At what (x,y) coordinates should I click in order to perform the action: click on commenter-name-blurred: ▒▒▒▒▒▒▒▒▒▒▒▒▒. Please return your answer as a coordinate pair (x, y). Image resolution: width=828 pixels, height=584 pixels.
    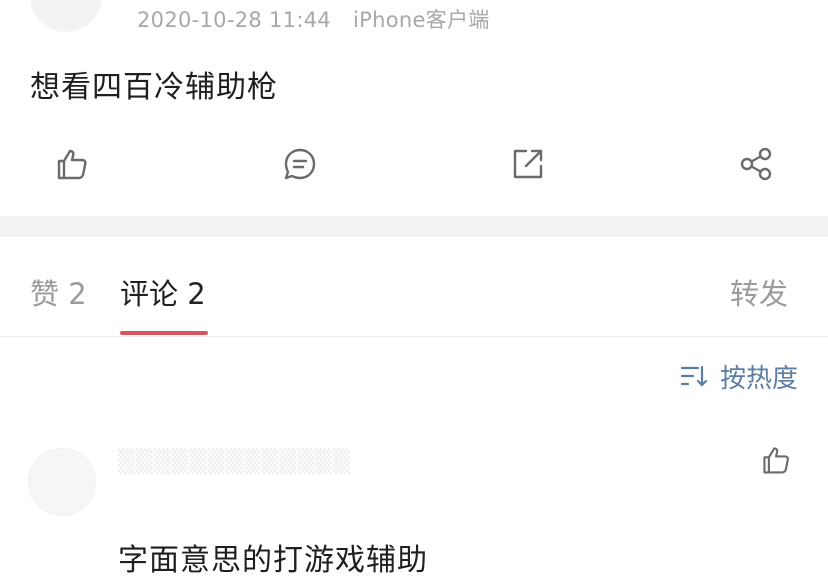
    Looking at the image, I should click on (234, 462).